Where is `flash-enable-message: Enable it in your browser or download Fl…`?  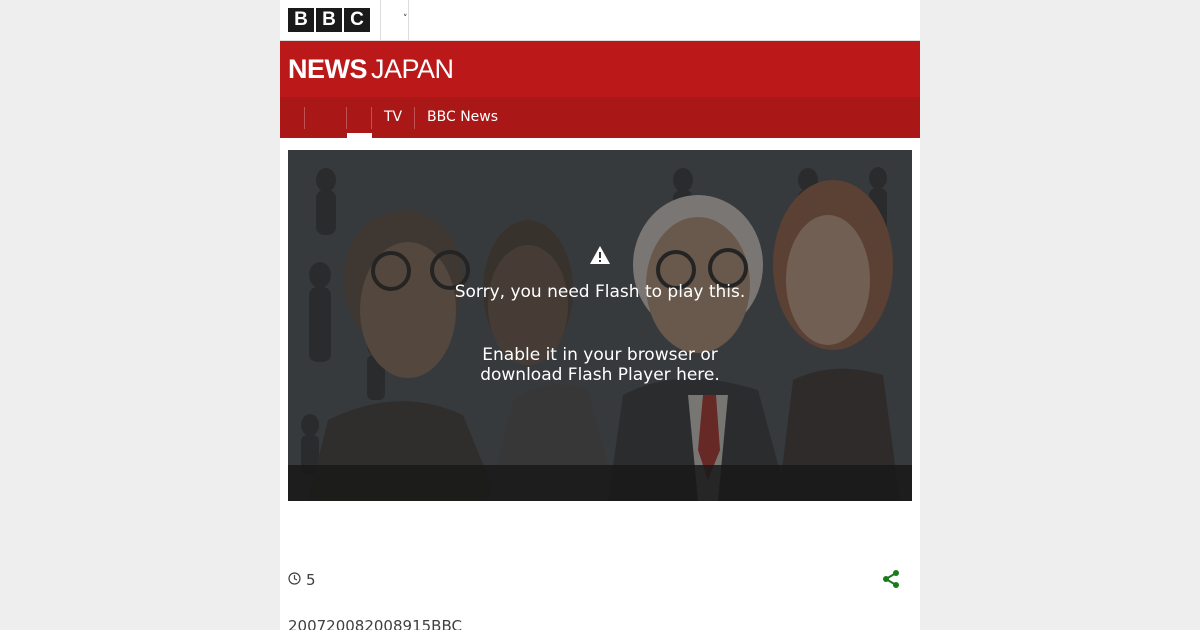 flash-enable-message: Enable it in your browser or download Fl… is located at coordinates (600, 365).